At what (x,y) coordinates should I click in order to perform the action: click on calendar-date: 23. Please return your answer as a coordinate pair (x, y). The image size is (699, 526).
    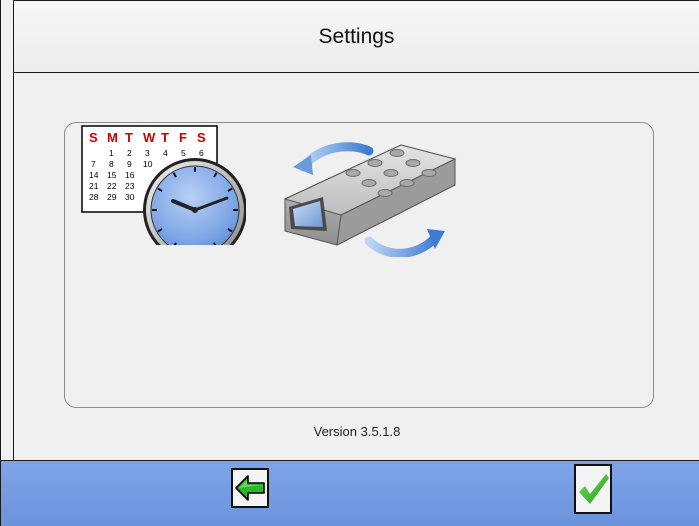
    Looking at the image, I should click on (130, 186).